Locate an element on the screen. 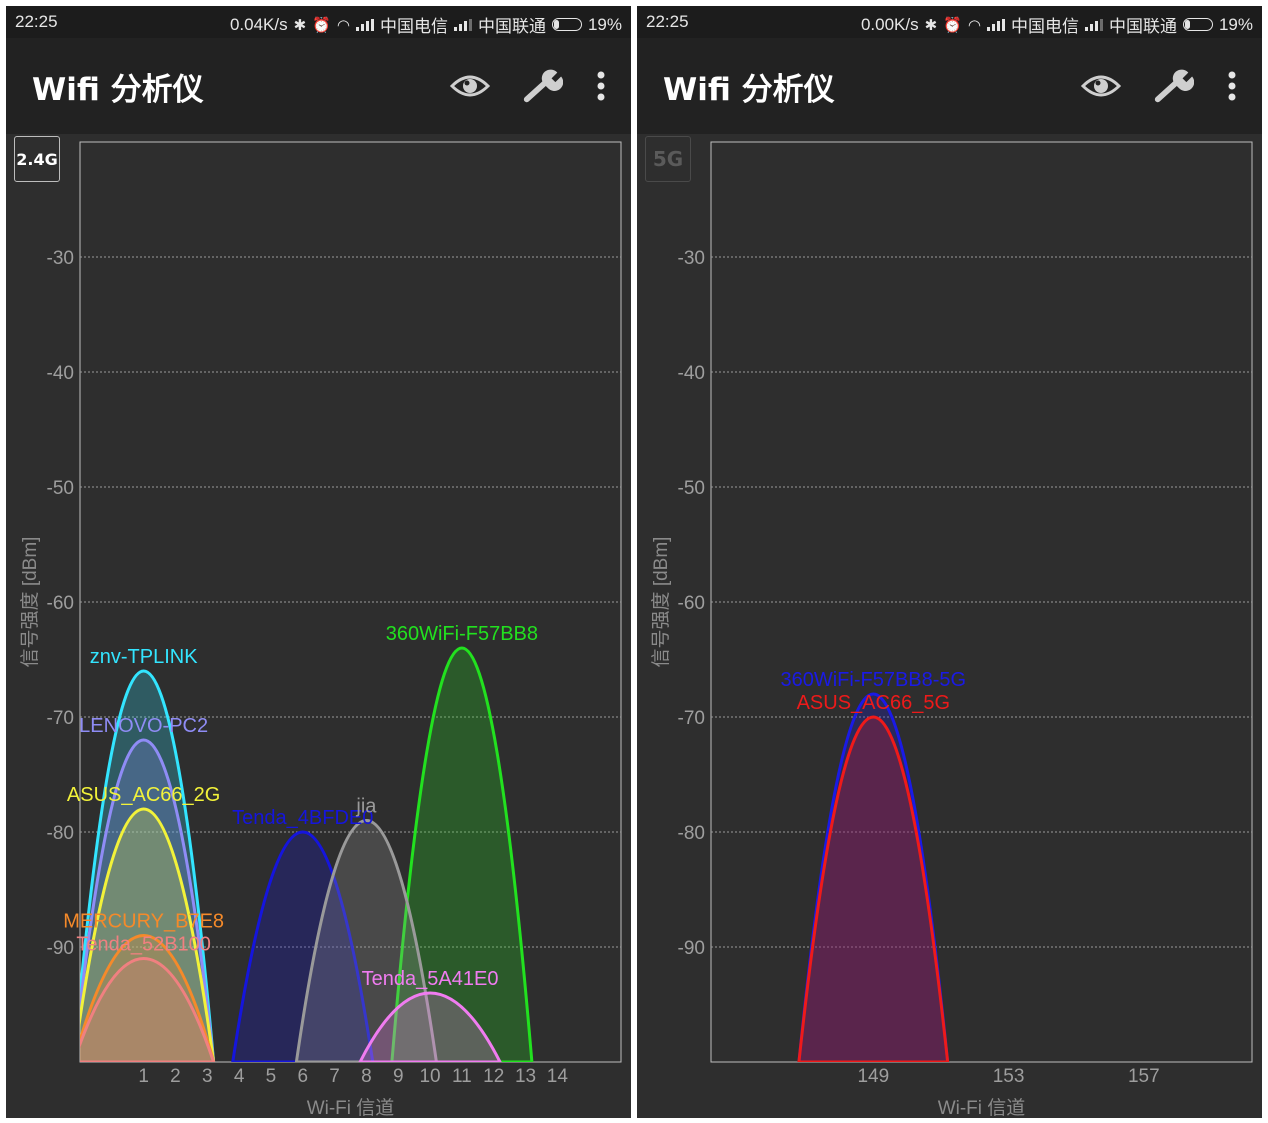  network-label: ASUS_AC66_2G is located at coordinates (143, 795).